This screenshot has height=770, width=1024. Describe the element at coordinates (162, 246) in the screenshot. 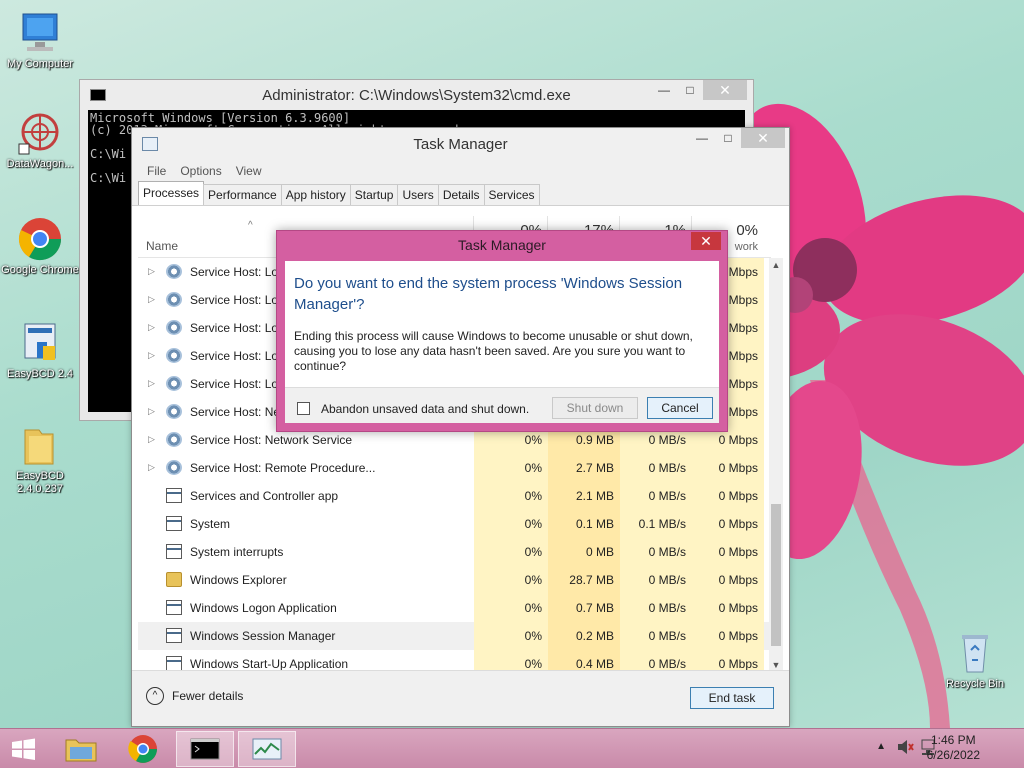

I see `column-name: Name` at that location.